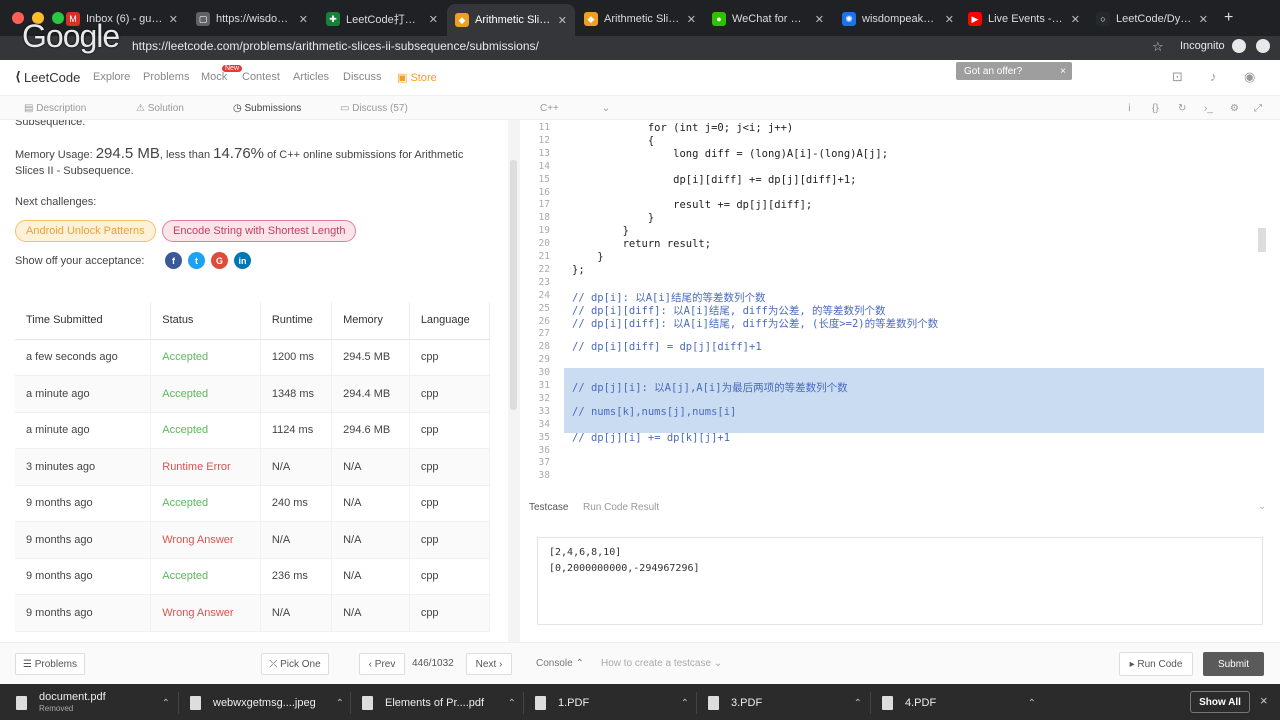 Image resolution: width=1280 pixels, height=720 pixels. I want to click on table-row: 3 minutes ago Runtime Error N/A N/A cpp, so click(253, 467).